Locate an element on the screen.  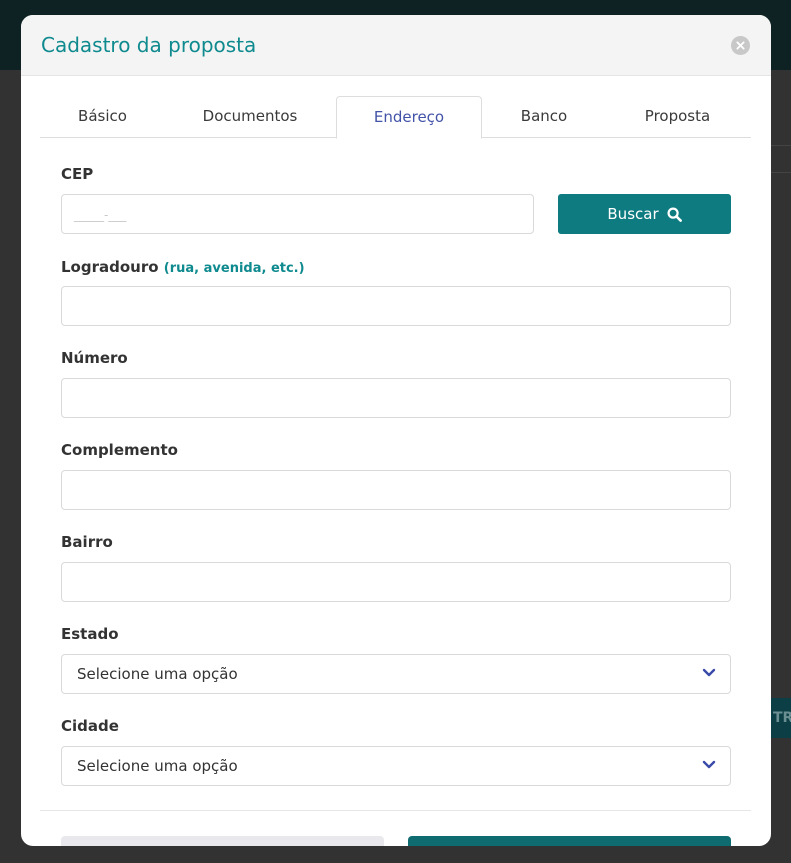
bairro-label: Bairro is located at coordinates (87, 542).